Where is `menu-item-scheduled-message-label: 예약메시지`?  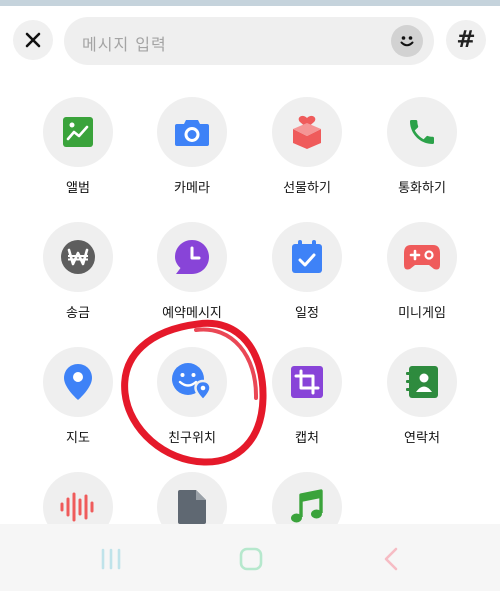 menu-item-scheduled-message-label: 예약메시지 is located at coordinates (192, 313).